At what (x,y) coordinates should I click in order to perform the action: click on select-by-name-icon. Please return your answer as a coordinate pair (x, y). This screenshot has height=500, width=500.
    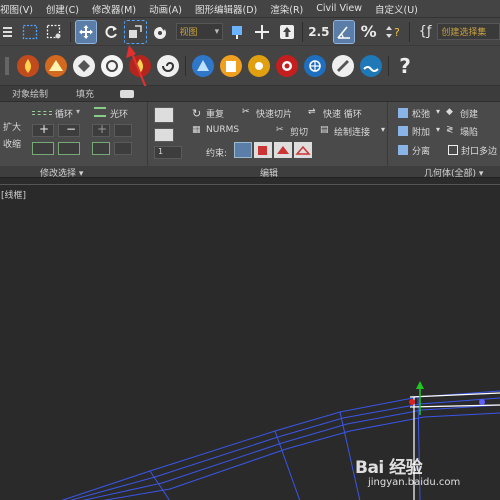
    Looking at the image, I should click on (8, 32).